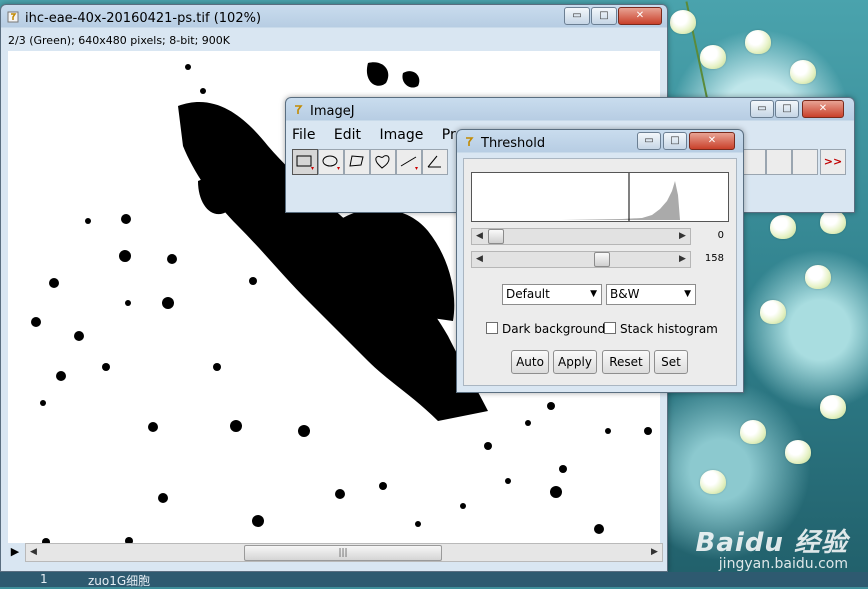  Describe the element at coordinates (357, 162) in the screenshot. I see `polygon-tool-icon` at that location.